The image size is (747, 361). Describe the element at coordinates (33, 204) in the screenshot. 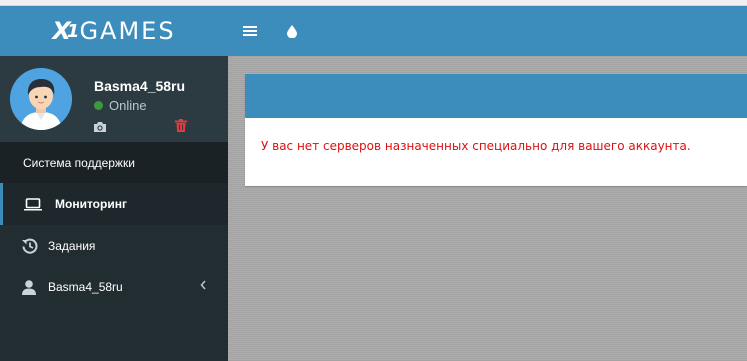

I see `laptop-icon` at that location.